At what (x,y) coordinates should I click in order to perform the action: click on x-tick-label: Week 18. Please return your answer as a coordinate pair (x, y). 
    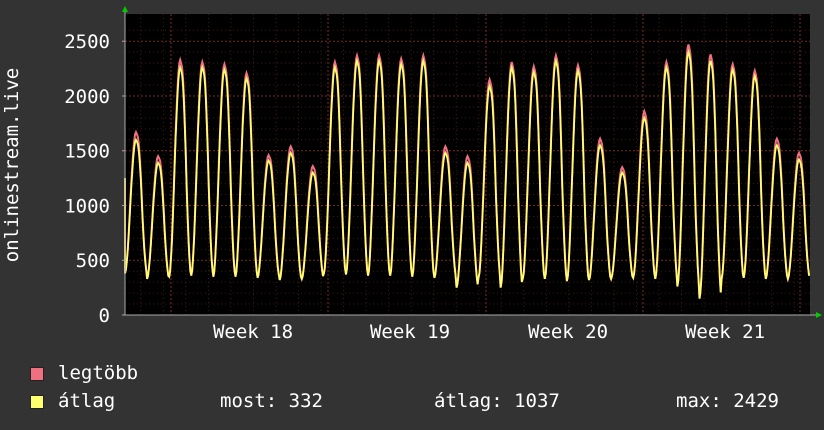
    Looking at the image, I should click on (253, 332).